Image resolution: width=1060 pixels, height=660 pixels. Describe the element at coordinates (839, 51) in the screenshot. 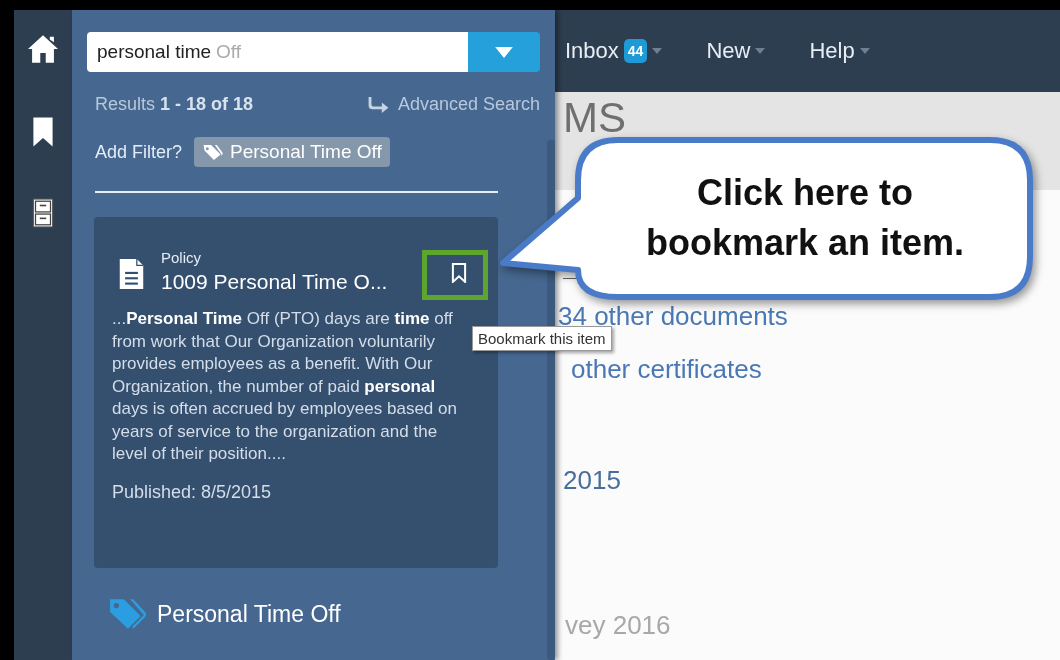

I see `nav-menu: Help` at that location.